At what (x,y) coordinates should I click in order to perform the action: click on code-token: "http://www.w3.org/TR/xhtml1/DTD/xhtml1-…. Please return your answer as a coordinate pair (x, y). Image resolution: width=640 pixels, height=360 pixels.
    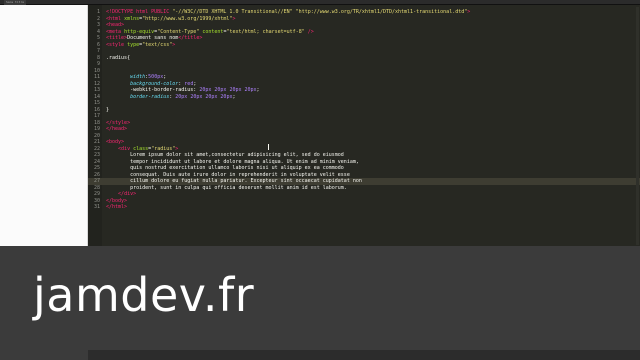
    Looking at the image, I should click on (381, 12).